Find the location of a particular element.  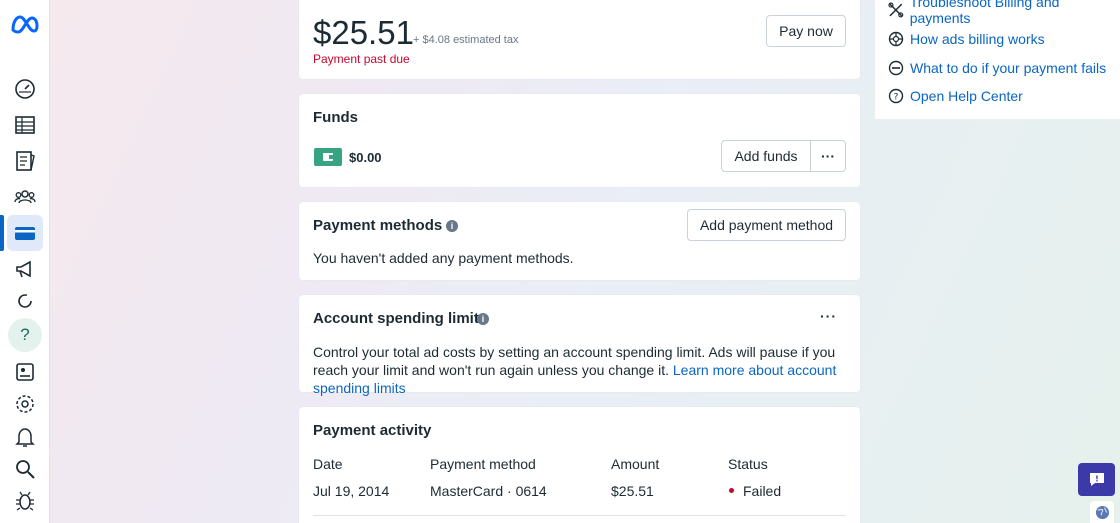

payment-methods-title: Payment methods is located at coordinates (378, 225).